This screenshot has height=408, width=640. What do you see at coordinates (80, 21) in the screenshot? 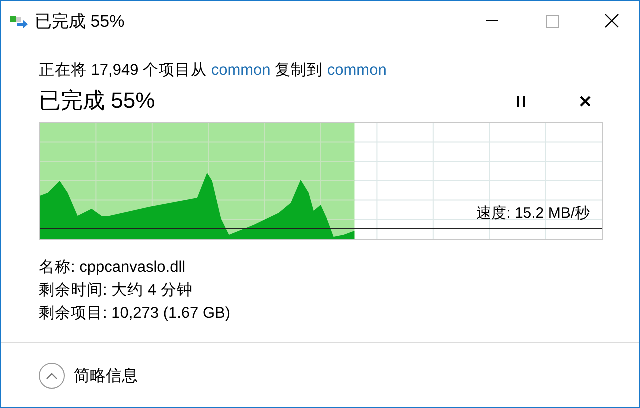
I see `window-title: 已完成 55%` at bounding box center [80, 21].